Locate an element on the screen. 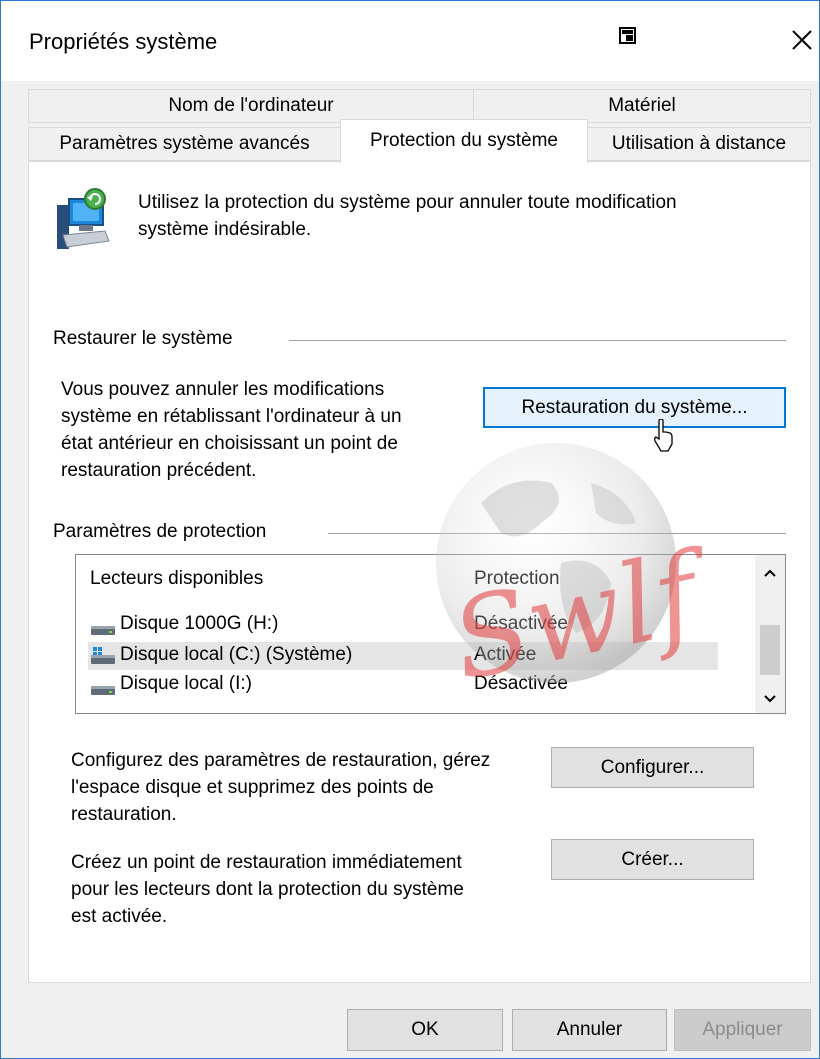  mouse-cursor-icon is located at coordinates (663, 438).